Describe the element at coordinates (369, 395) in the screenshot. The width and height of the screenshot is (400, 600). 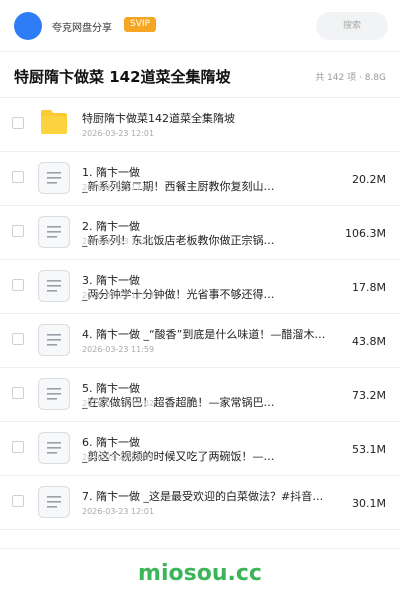
I see `item-size: 73.2M` at that location.